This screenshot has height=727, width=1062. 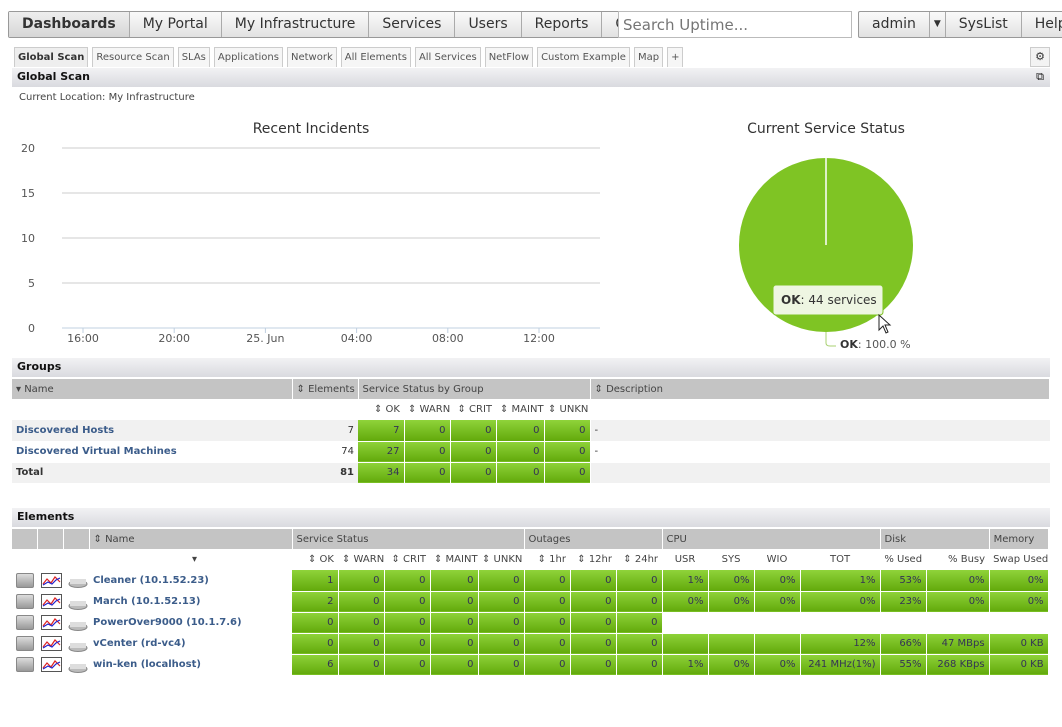 I want to click on status-count-unkn: 0, so click(x=567, y=473).